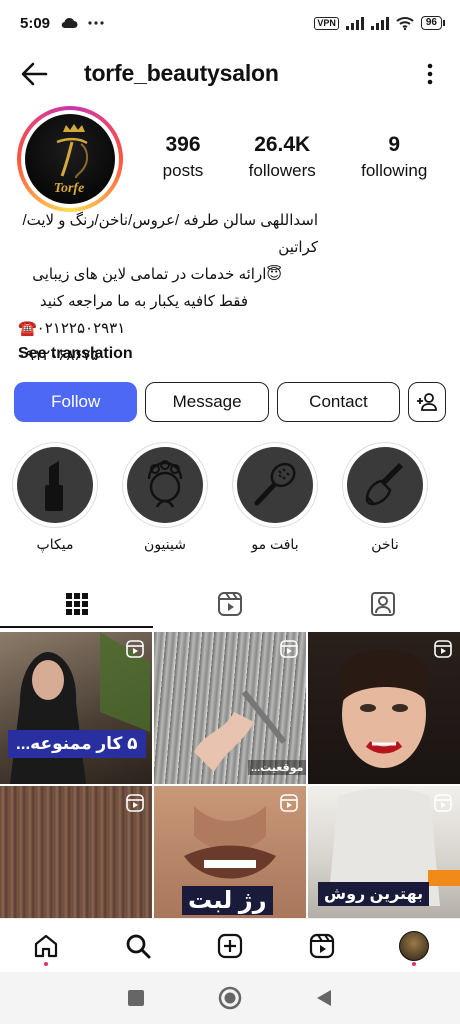 This screenshot has width=460, height=1024. Describe the element at coordinates (374, 894) in the screenshot. I see `post-caption: بهترین روش` at that location.